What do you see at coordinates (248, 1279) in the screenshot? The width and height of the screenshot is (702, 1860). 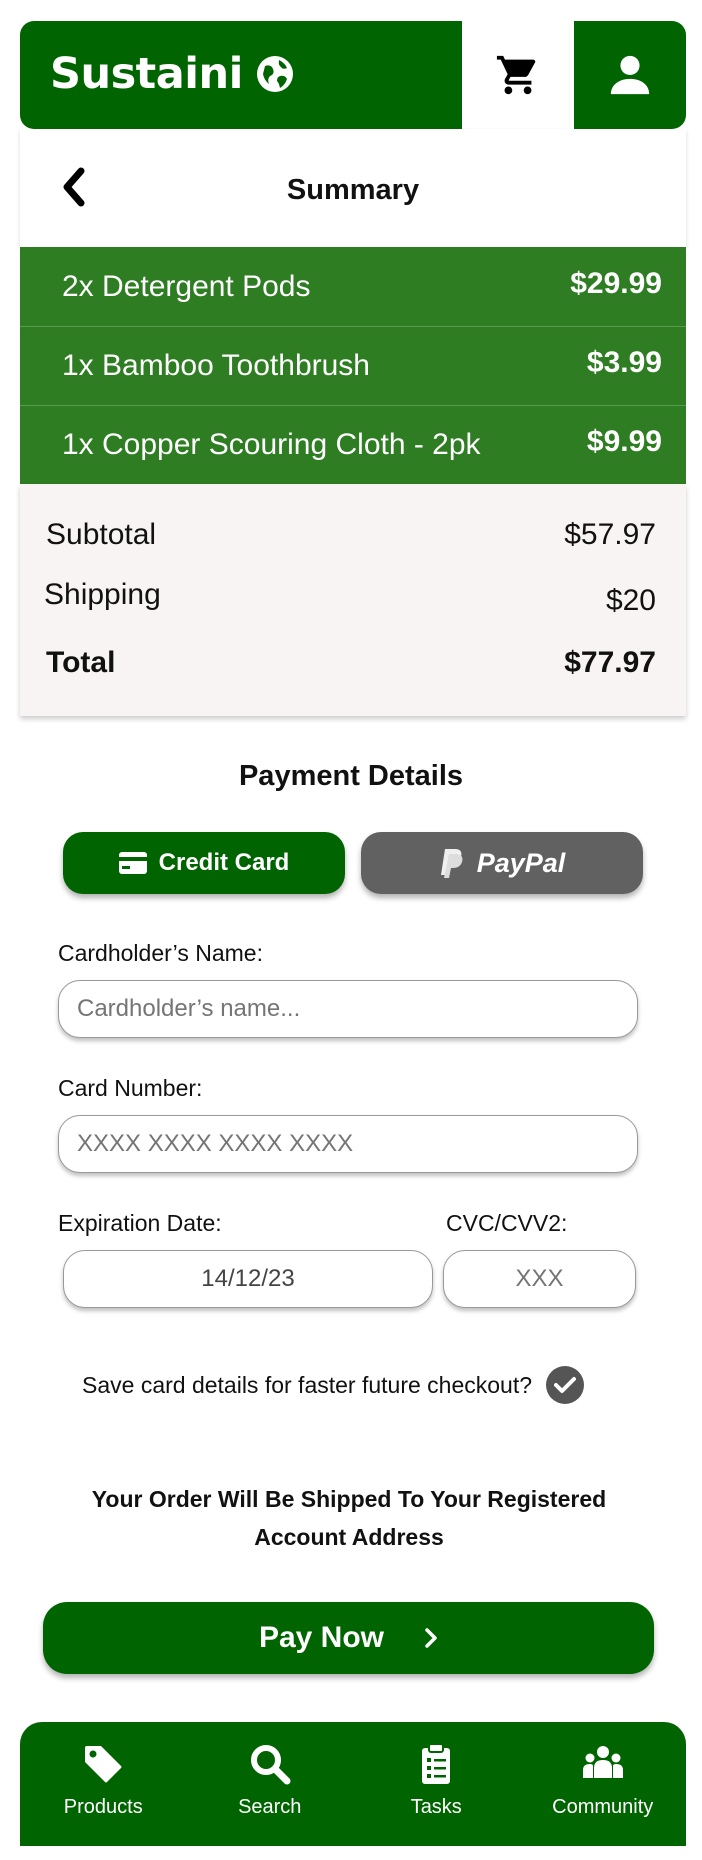 I see `expiration-date-input: 14/12/23` at bounding box center [248, 1279].